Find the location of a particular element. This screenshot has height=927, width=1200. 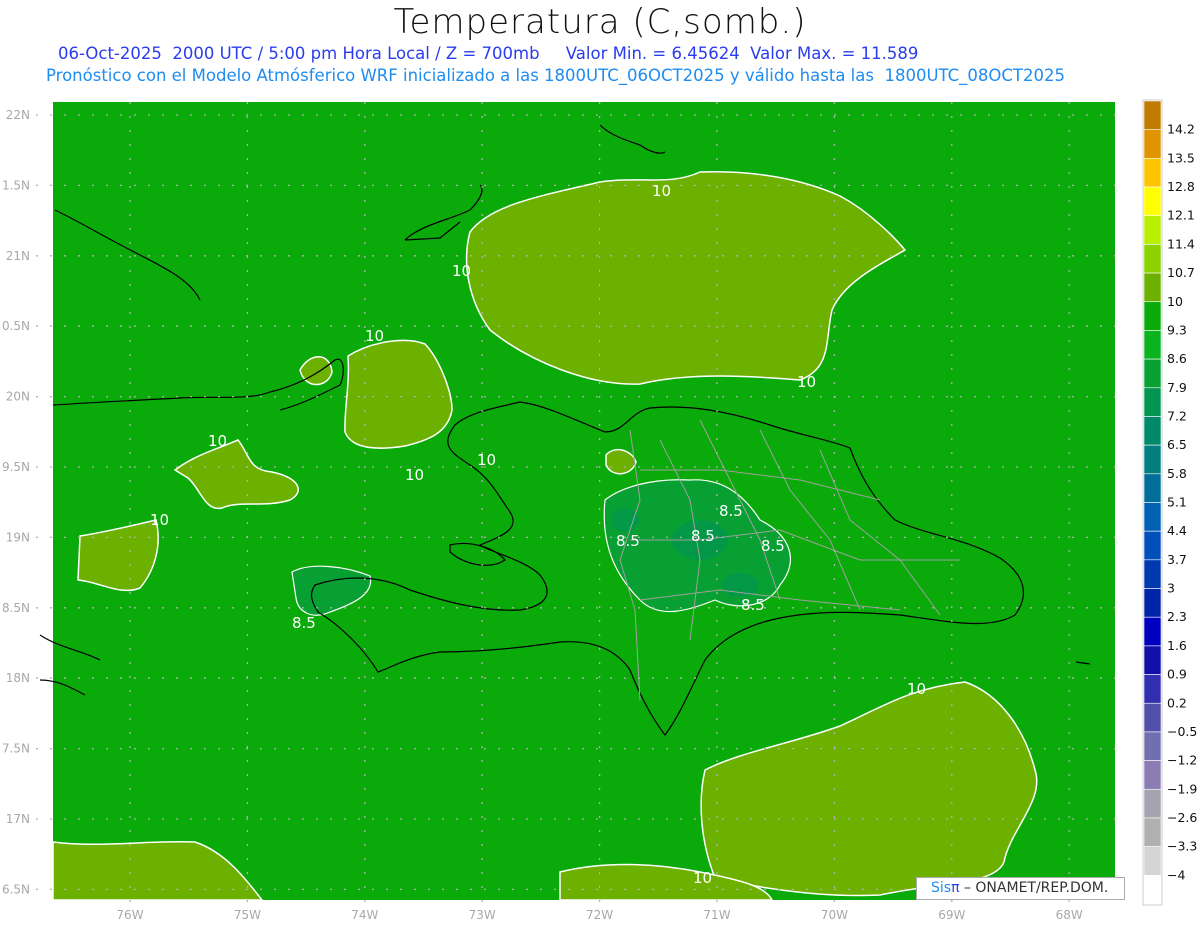

latitude-label: 6.5N is located at coordinates (16, 889).